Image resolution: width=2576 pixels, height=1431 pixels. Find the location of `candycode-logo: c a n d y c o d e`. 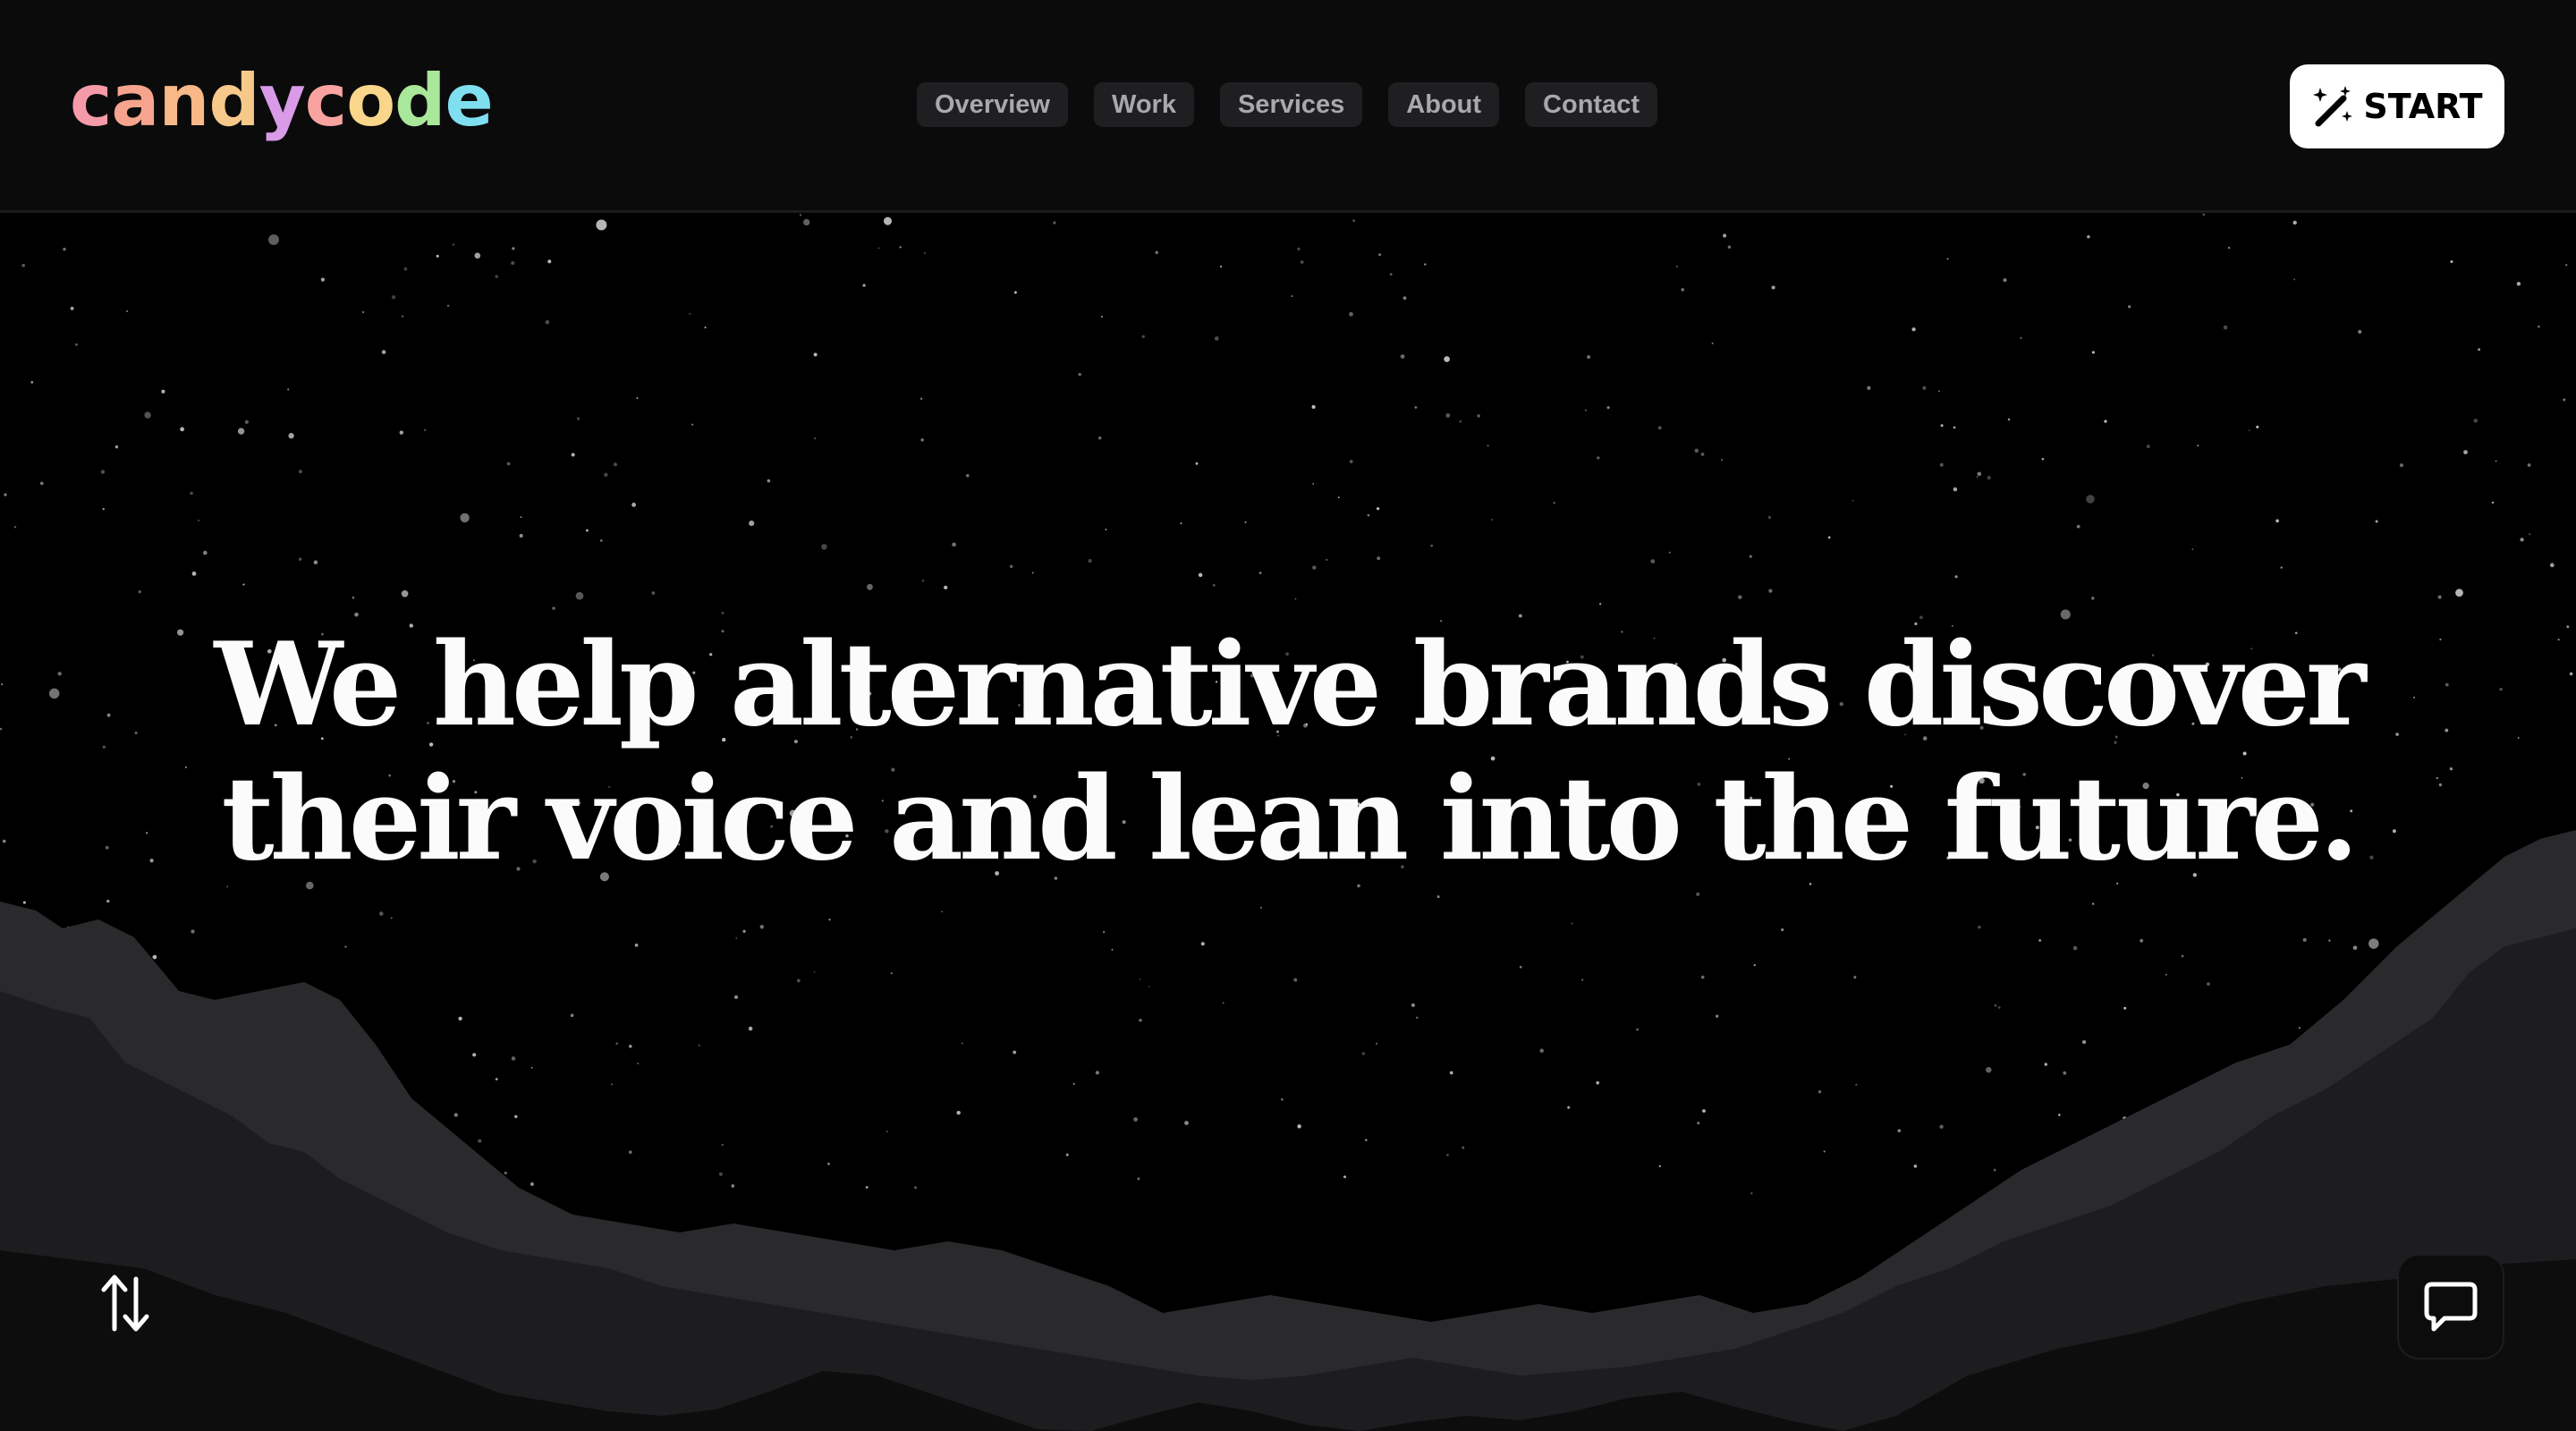

candycode-logo: c a n d y c o d e is located at coordinates (282, 101).